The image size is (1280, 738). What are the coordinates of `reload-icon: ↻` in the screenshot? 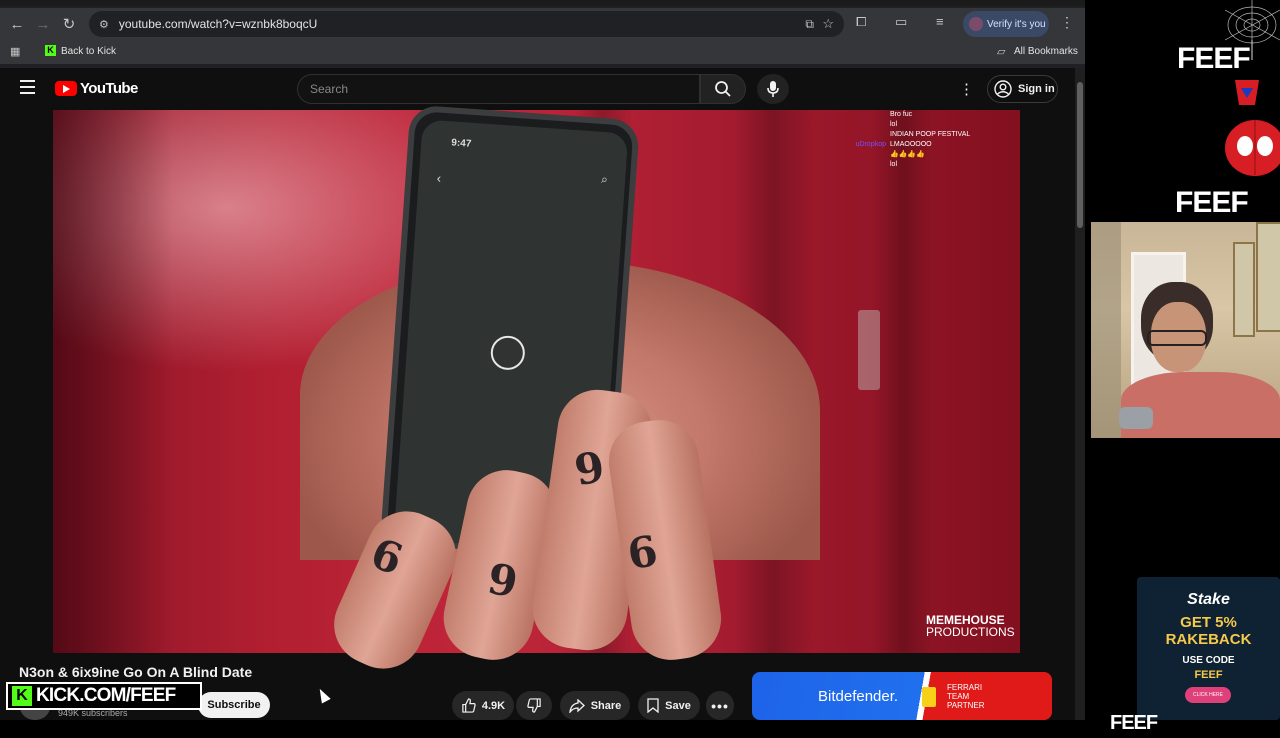 It's located at (69, 24).